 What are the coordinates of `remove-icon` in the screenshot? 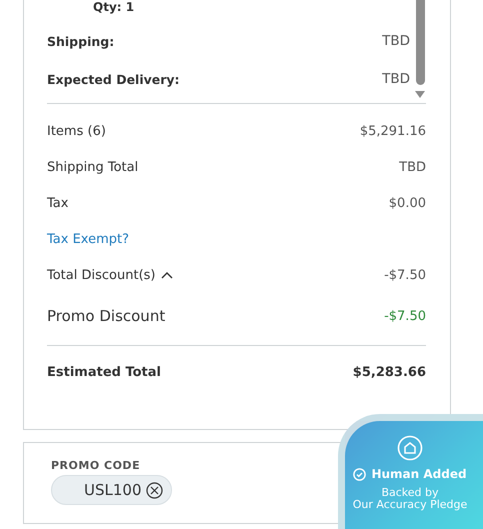 It's located at (154, 490).